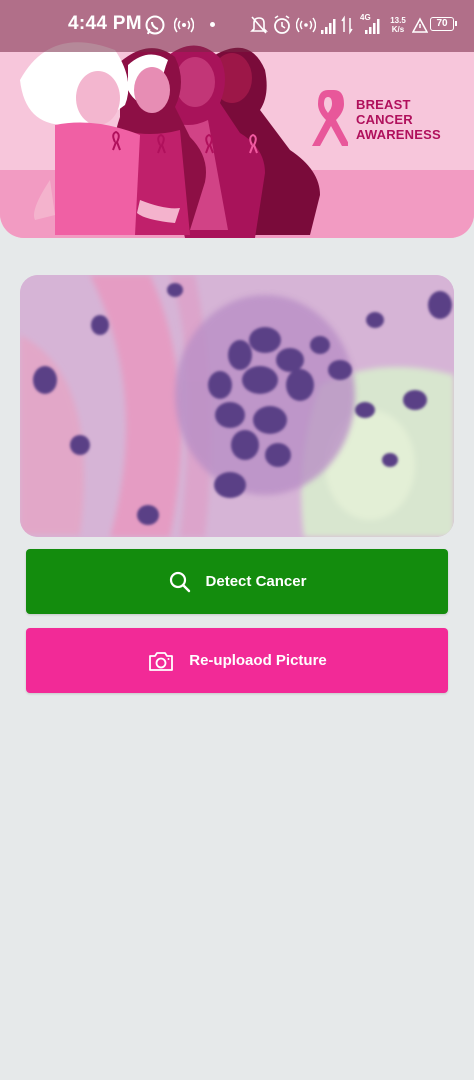 The image size is (474, 1080). I want to click on reupload-picture-button: Re-uploaod Picture, so click(237, 660).